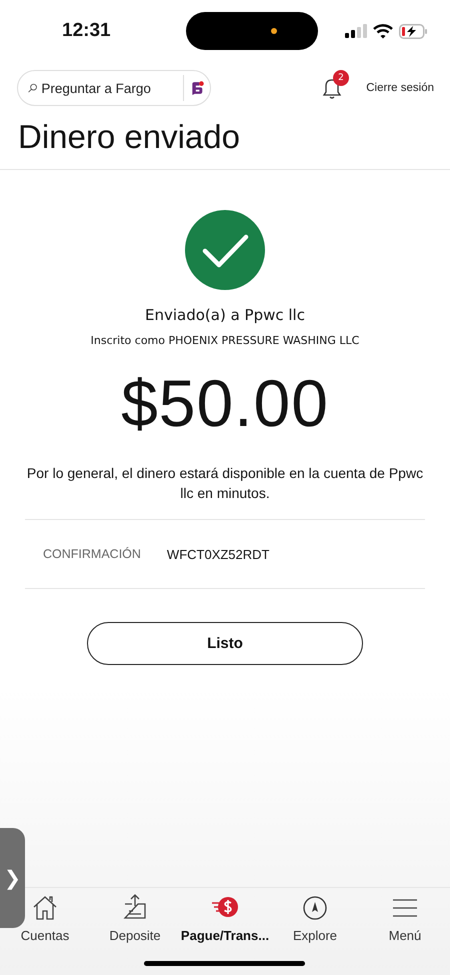 This screenshot has width=450, height=975. I want to click on nav-tab: Menú, so click(405, 934).